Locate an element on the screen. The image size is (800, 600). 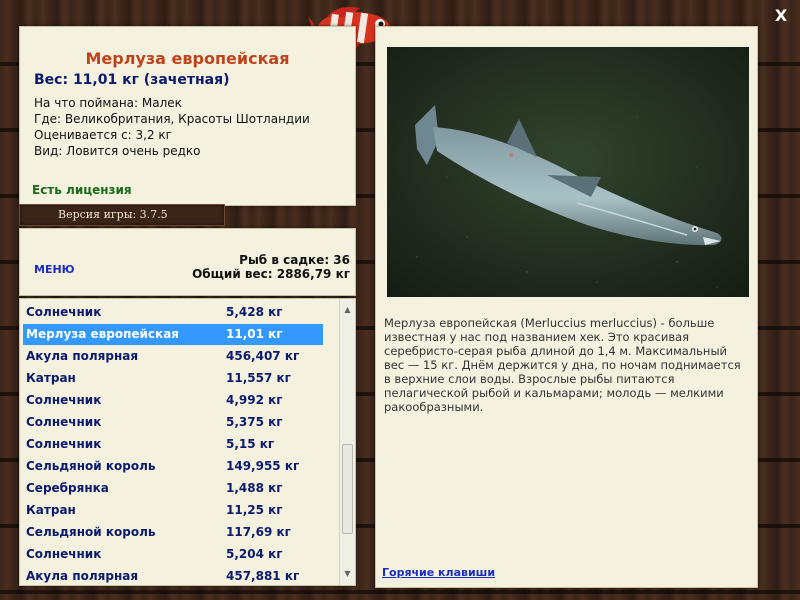
fish-kind: Вид: Ловится очень редко is located at coordinates (117, 151).